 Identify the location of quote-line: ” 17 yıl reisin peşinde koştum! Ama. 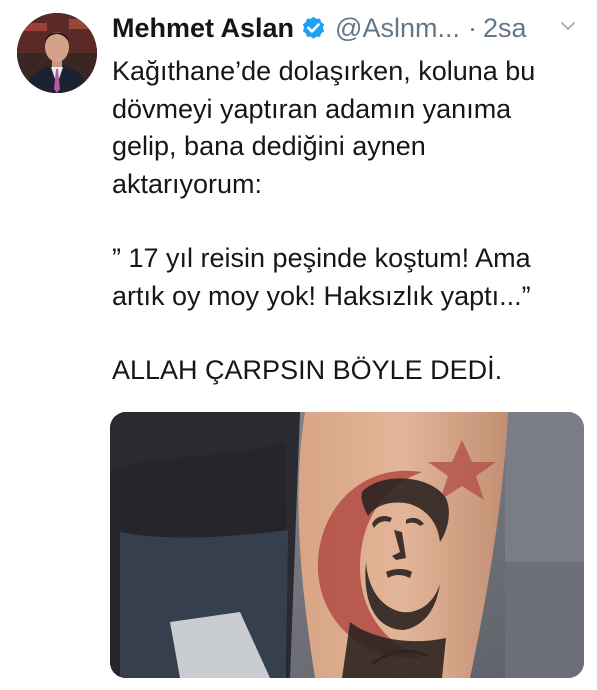
(321, 258).